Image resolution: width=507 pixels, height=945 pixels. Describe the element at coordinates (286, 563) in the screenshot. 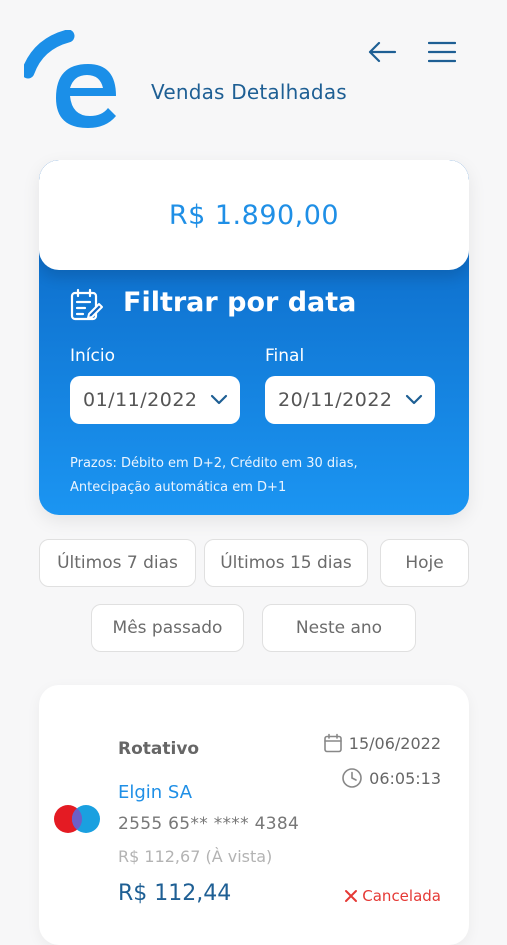

I see `chip-last-15-days: Últimos 15 dias` at that location.